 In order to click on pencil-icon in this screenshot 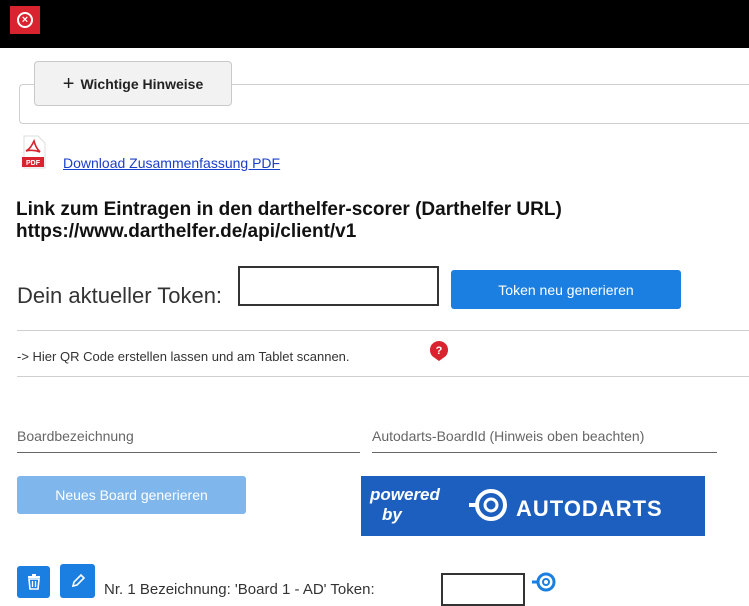, I will do `click(78, 580)`.